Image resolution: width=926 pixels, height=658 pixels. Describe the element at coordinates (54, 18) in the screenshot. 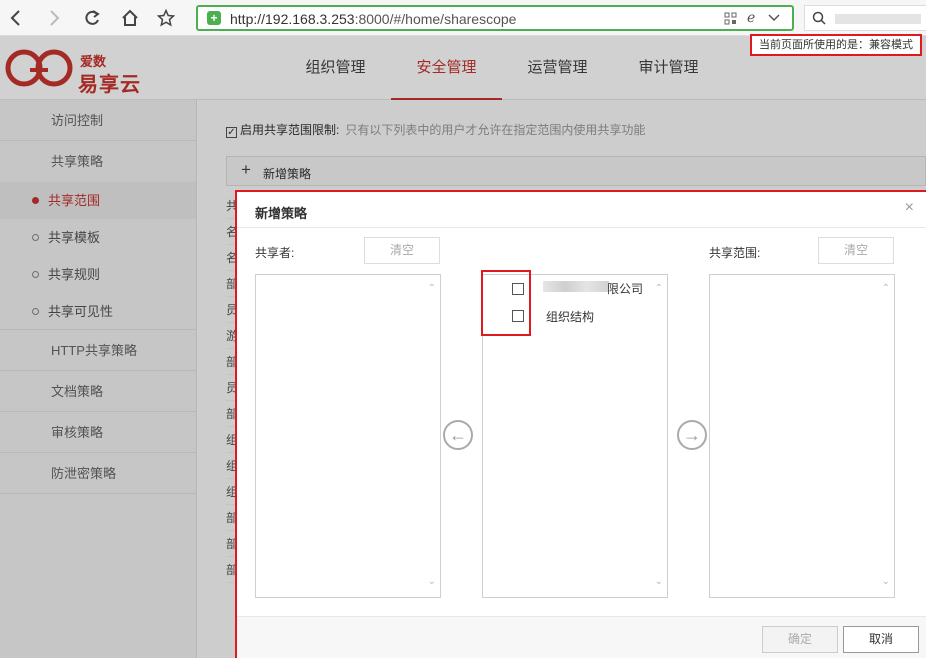

I see `forward-icon` at that location.